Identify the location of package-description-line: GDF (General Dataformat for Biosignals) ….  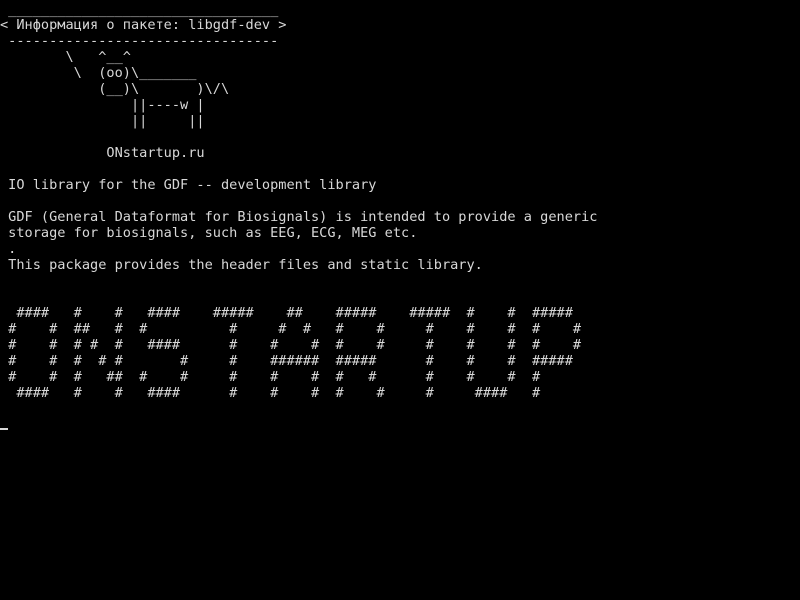
(299, 217).